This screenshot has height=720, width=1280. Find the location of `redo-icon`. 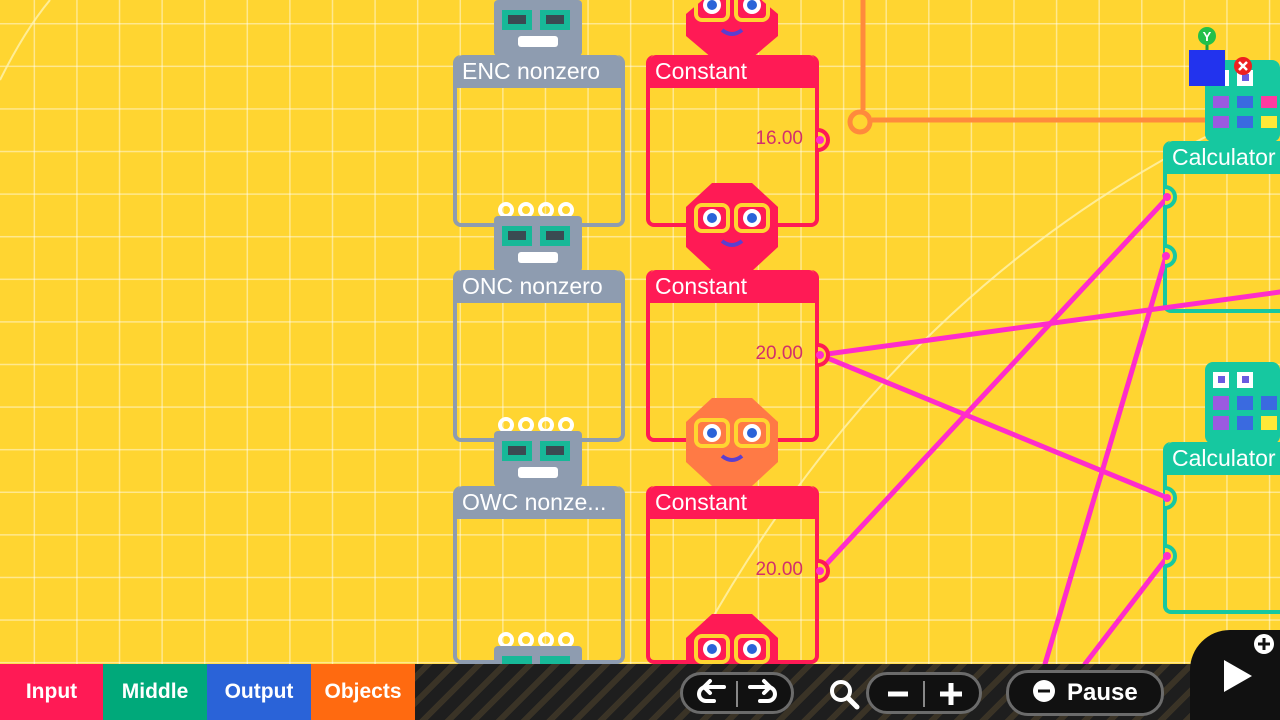

redo-icon is located at coordinates (762, 691).